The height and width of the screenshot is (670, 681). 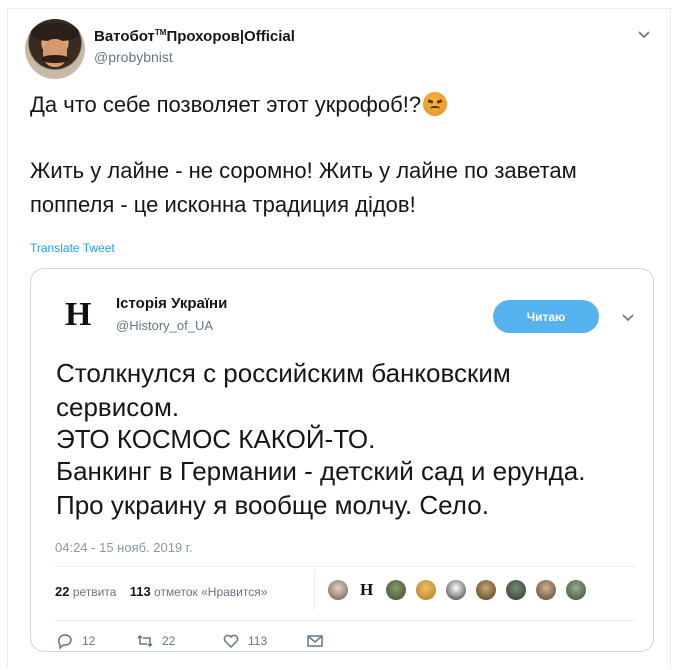 What do you see at coordinates (272, 505) in the screenshot?
I see `quoted-text-line: Про украину я вообще молчу. Село.` at bounding box center [272, 505].